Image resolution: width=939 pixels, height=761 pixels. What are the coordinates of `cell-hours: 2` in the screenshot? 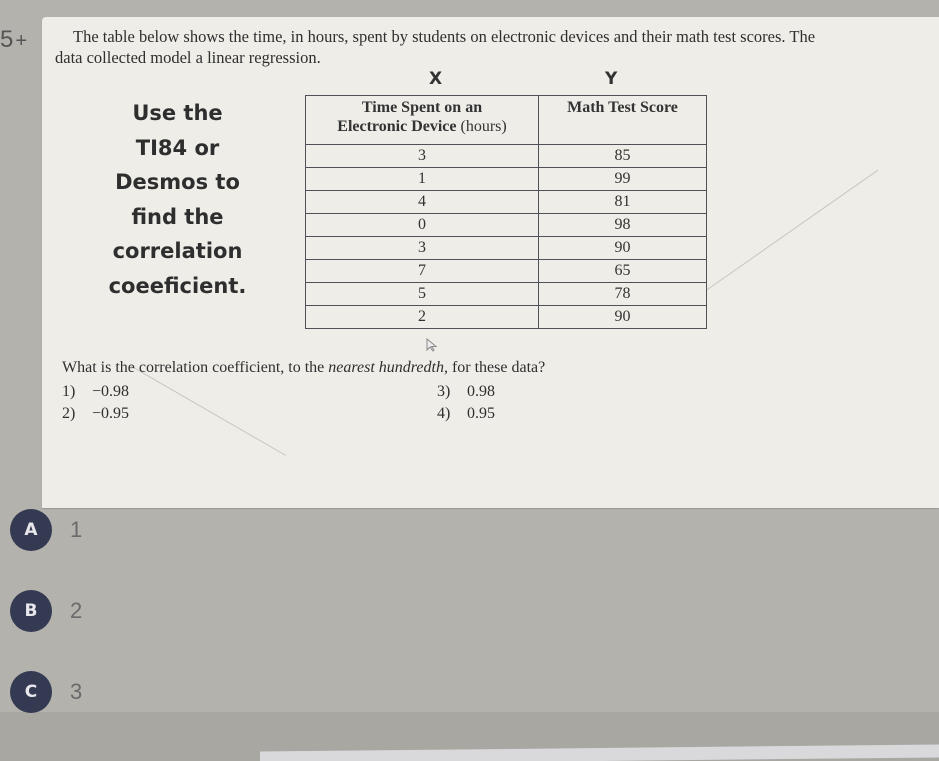 It's located at (422, 317).